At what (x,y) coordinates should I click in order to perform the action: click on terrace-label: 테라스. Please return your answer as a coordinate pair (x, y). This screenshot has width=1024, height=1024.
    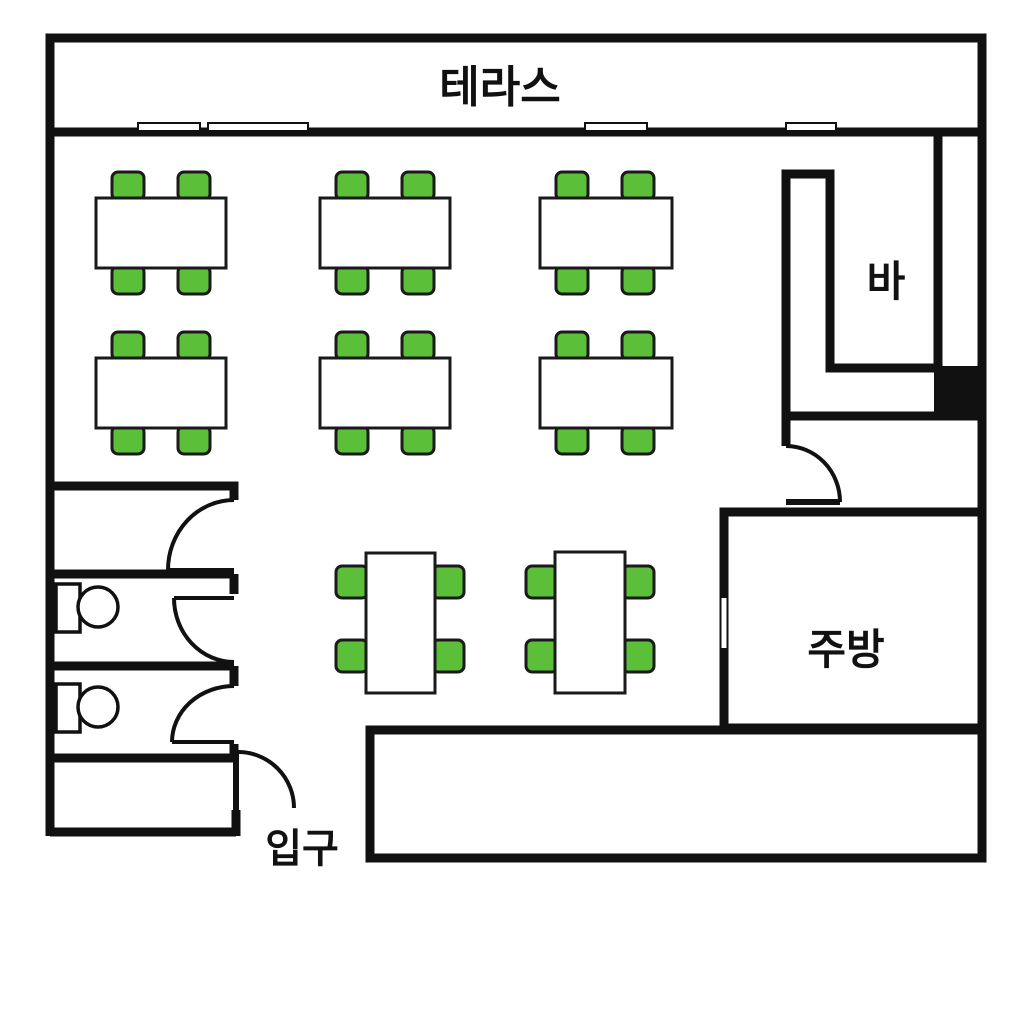
    Looking at the image, I should click on (499, 87).